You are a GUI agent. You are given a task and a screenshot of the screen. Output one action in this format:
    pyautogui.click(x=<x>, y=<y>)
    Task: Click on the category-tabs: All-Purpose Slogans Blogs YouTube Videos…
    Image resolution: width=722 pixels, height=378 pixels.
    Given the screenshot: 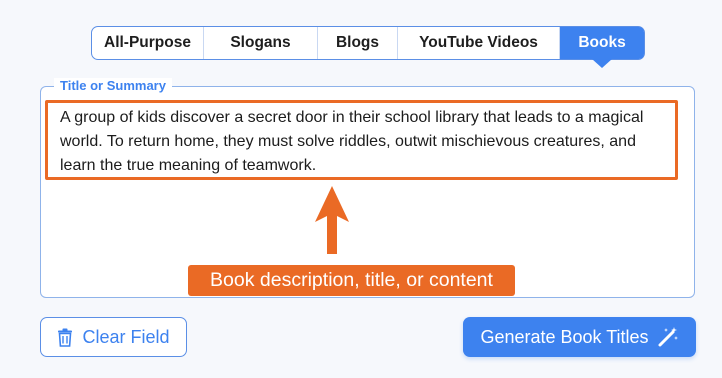 What is the action you would take?
    pyautogui.click(x=368, y=47)
    